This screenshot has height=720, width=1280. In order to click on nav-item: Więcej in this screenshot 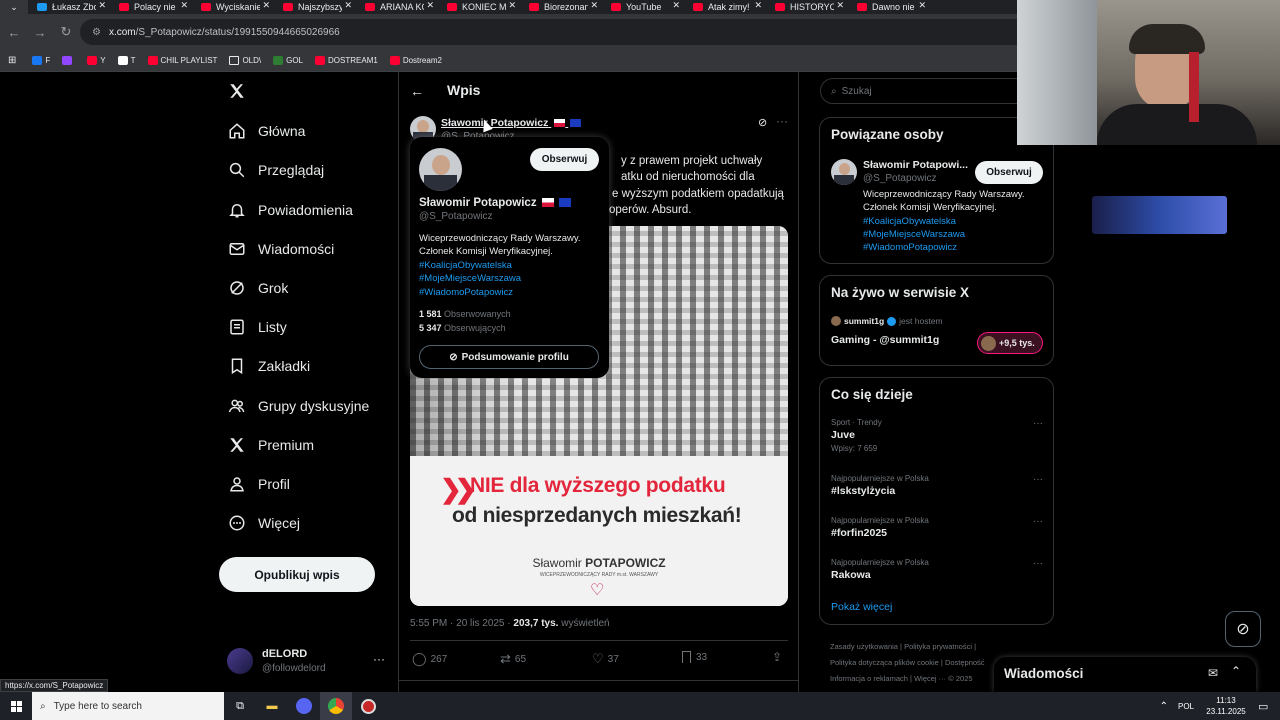, I will do `click(264, 523)`.